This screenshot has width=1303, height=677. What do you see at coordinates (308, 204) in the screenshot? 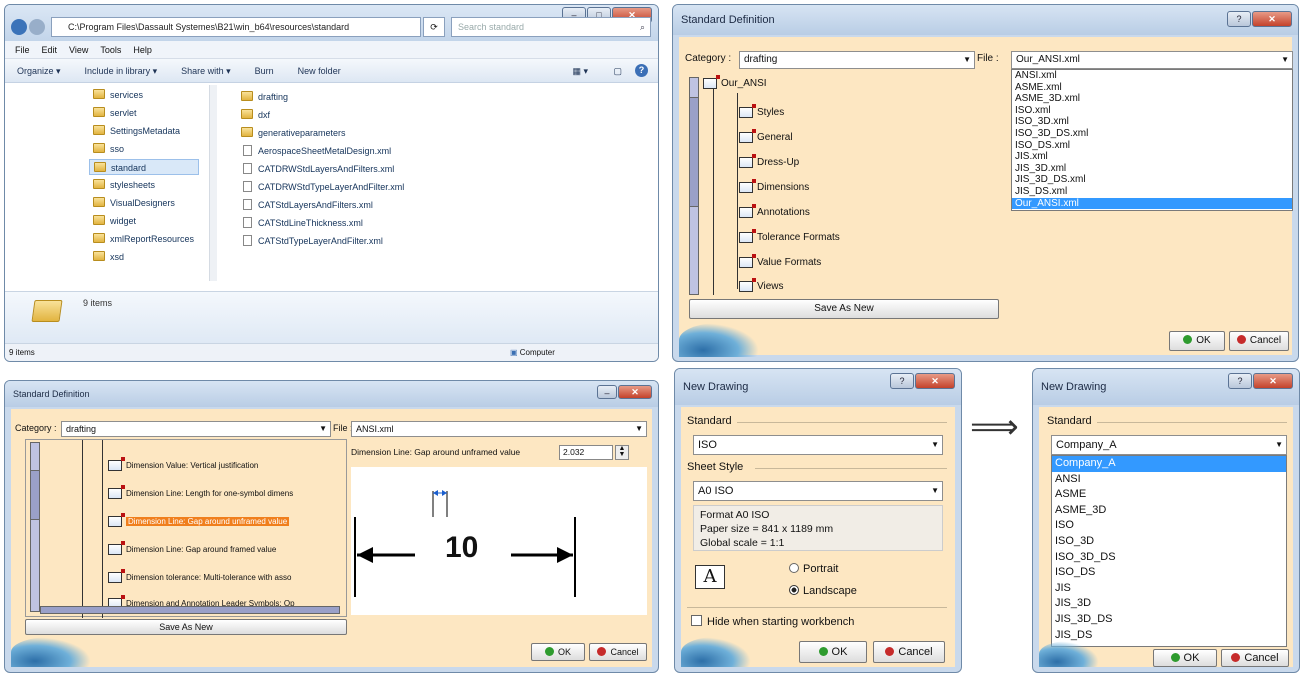
I see `file-item: CATStdLayersAndFilters.xml` at bounding box center [308, 204].